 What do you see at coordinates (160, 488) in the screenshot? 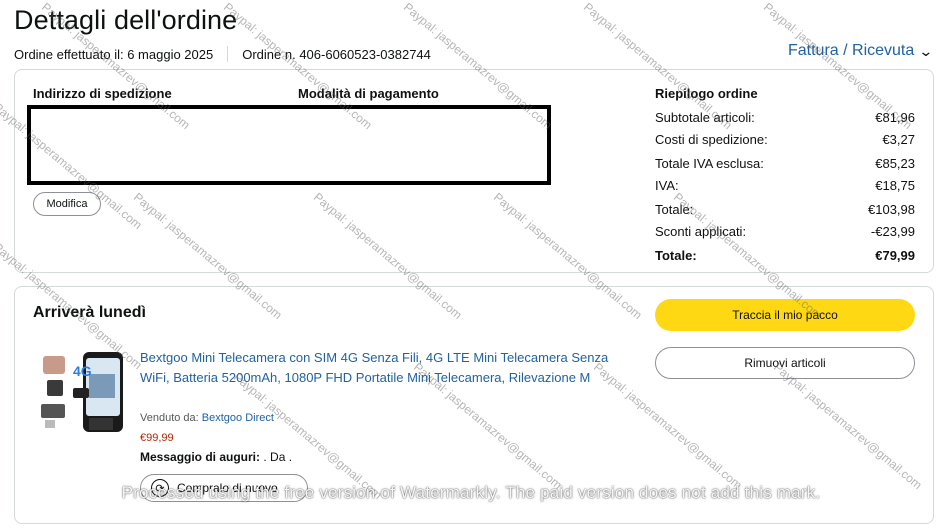
I see `refresh-cart-icon: ⟳` at bounding box center [160, 488].